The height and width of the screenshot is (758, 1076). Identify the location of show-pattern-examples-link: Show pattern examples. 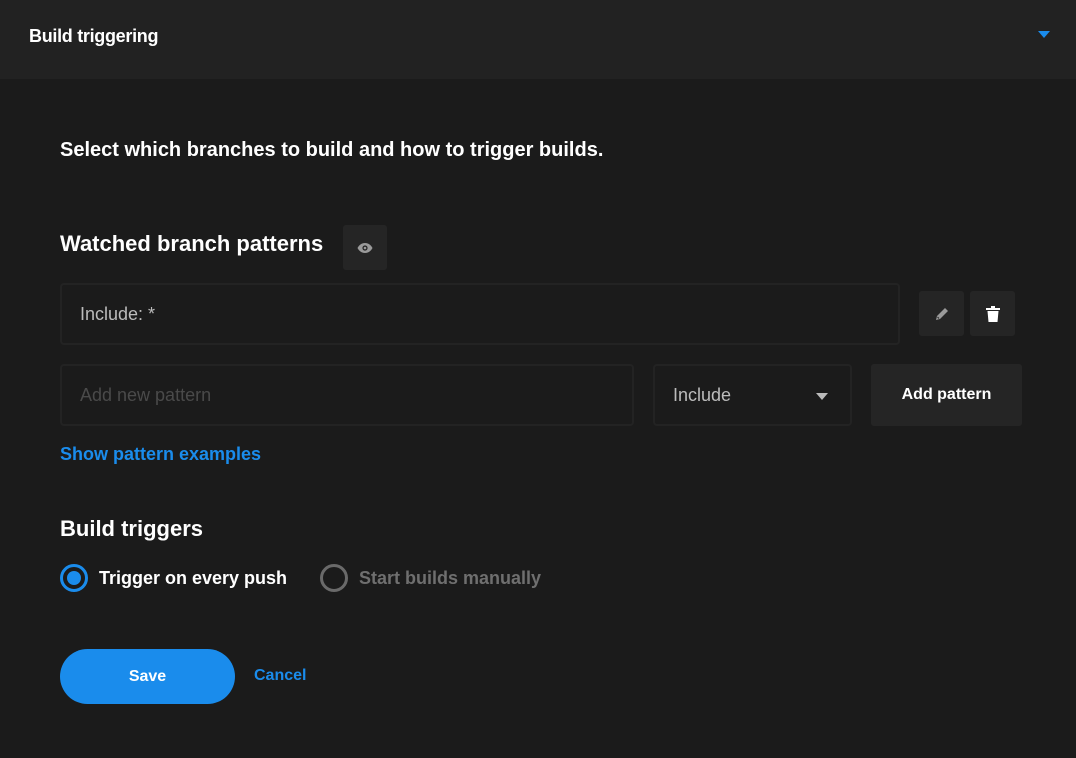
(160, 454).